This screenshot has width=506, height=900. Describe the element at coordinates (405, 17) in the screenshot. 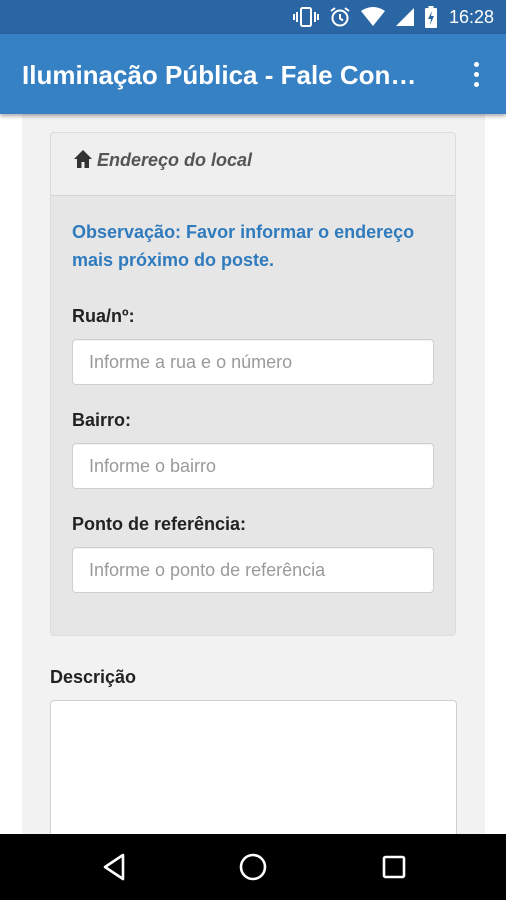

I see `signal-icon` at that location.